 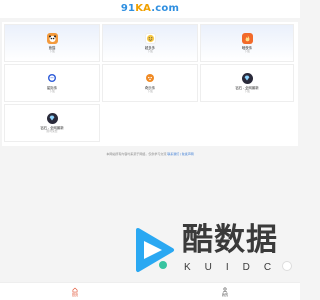 I want to click on tab-profile: 我的, so click(x=225, y=291).